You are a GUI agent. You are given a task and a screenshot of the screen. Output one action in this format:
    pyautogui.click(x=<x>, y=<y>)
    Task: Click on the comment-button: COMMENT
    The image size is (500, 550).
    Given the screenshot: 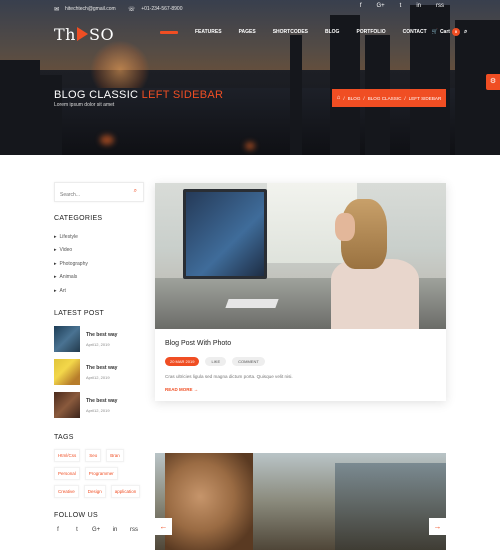 What is the action you would take?
    pyautogui.click(x=248, y=361)
    